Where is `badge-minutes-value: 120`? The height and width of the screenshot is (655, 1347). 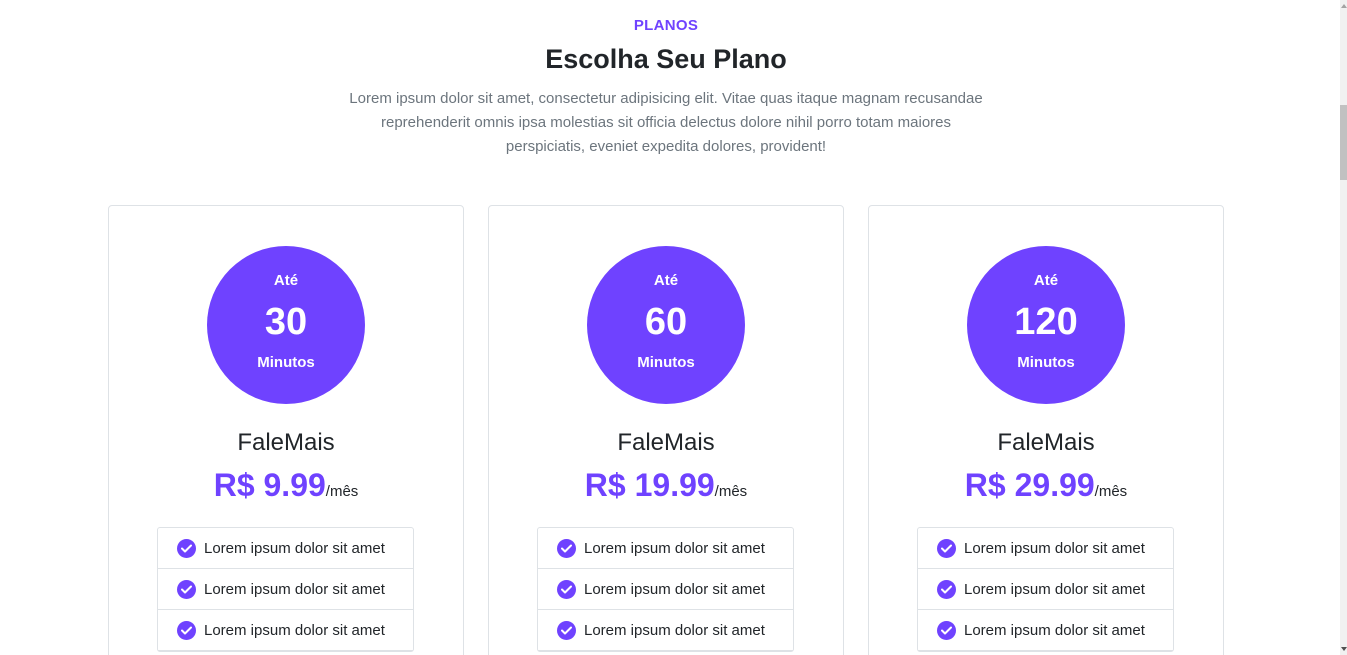 badge-minutes-value: 120 is located at coordinates (1046, 322).